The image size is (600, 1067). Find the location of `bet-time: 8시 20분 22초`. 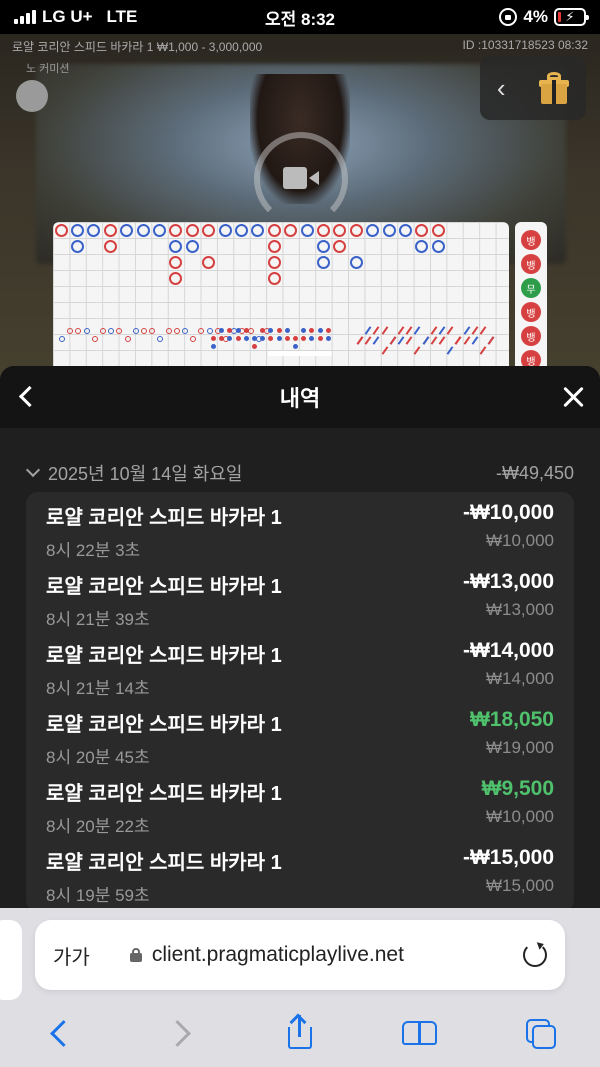

bet-time: 8시 20분 22초 is located at coordinates (98, 826).